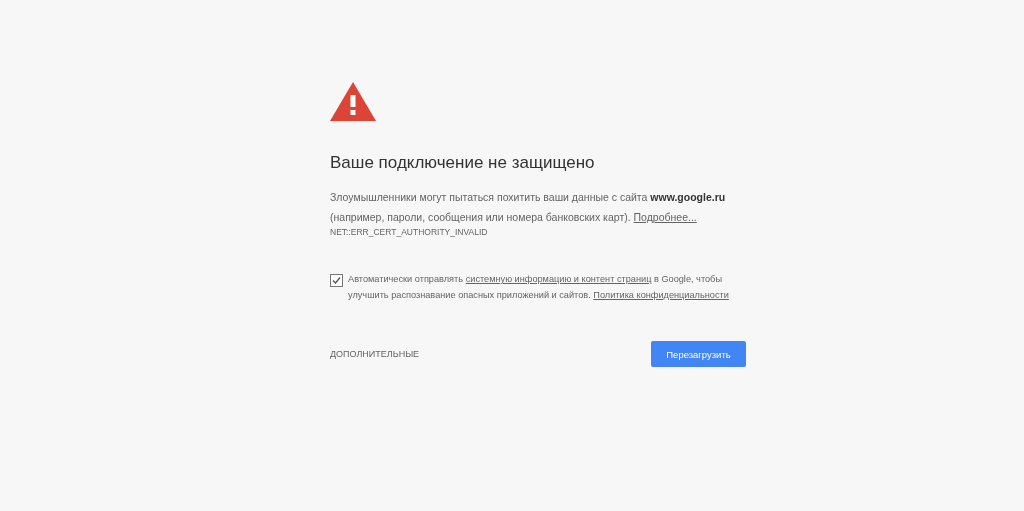 The image size is (1024, 511). What do you see at coordinates (353, 101) in the screenshot?
I see `warning-icon` at bounding box center [353, 101].